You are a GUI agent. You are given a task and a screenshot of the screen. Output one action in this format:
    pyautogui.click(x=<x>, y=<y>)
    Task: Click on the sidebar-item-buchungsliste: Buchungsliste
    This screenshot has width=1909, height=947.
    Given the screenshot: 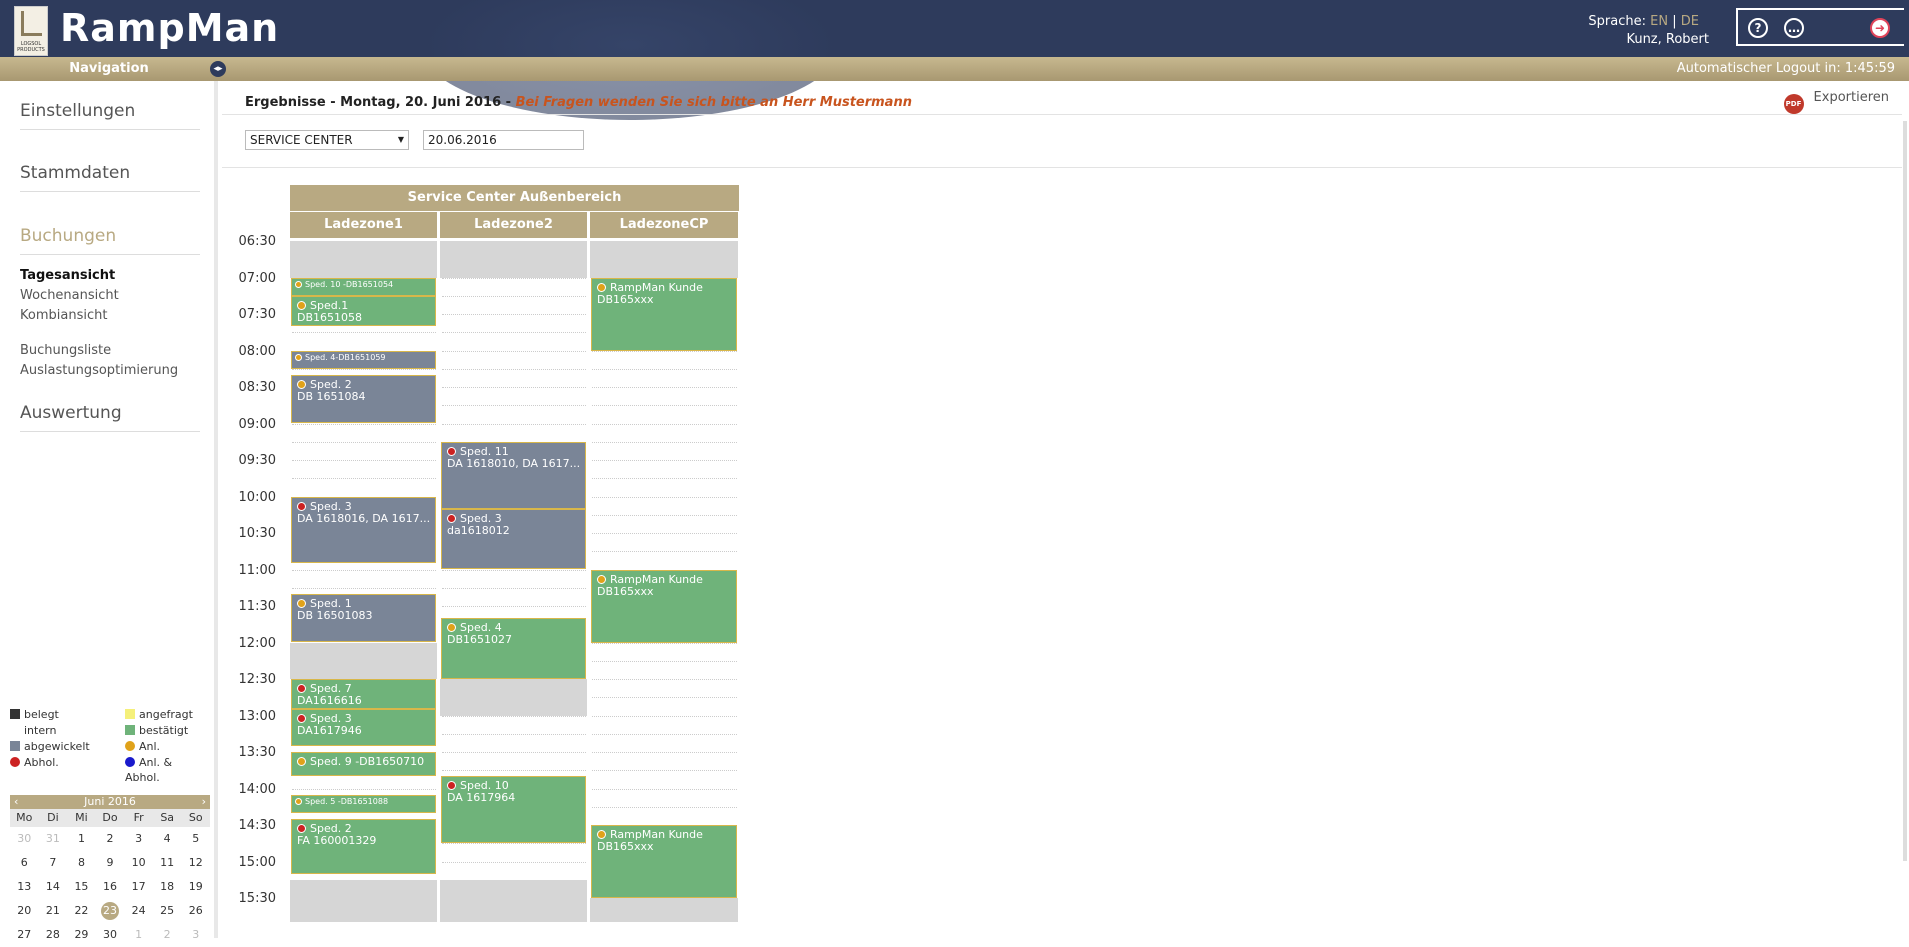 What is the action you would take?
    pyautogui.click(x=65, y=350)
    